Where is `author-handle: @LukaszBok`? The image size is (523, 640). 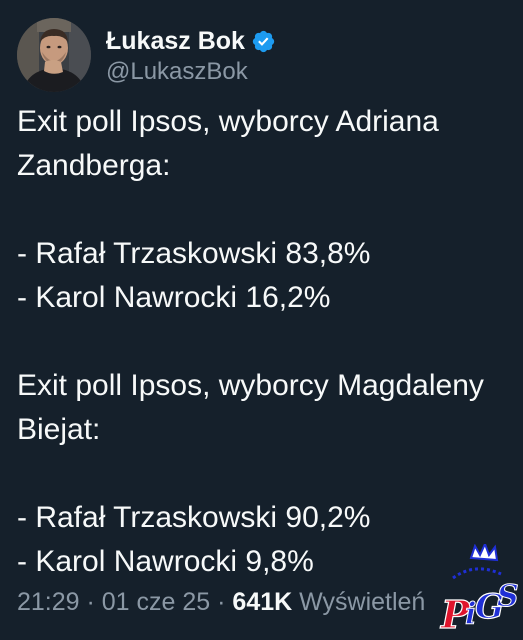
author-handle: @LukaszBok is located at coordinates (191, 72).